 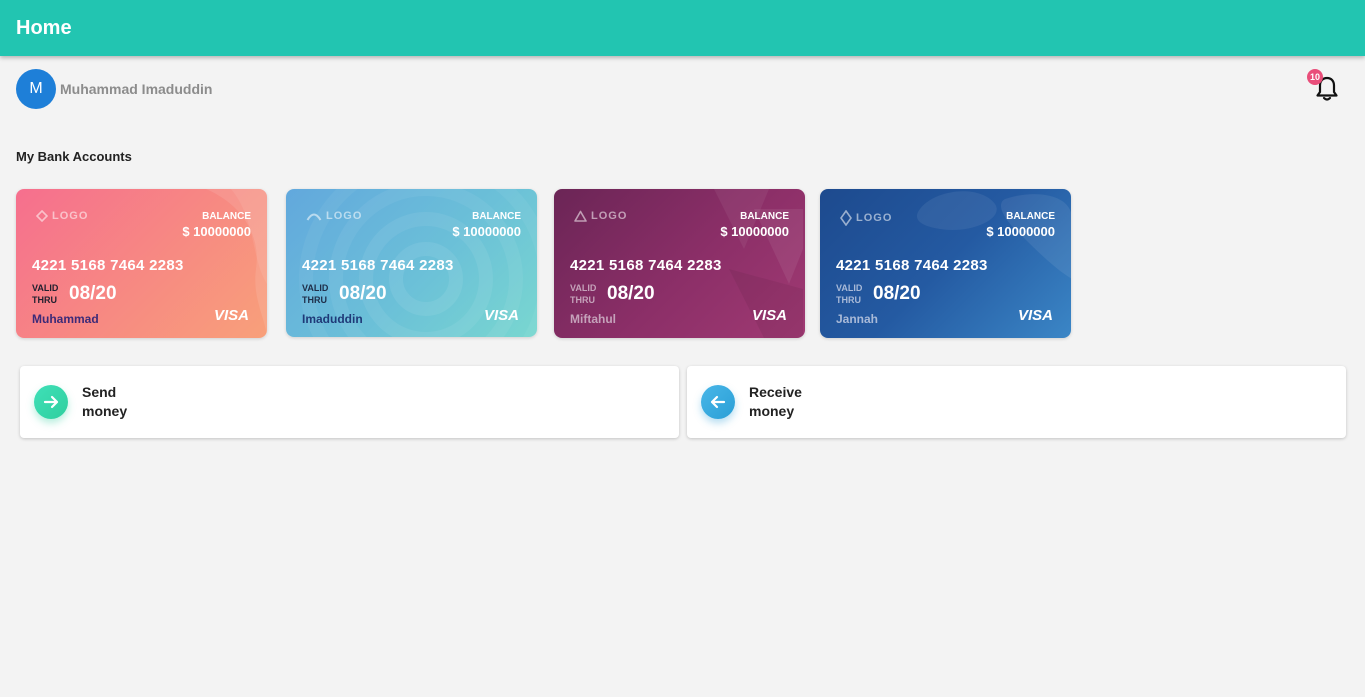 What do you see at coordinates (1016, 402) in the screenshot?
I see `receive-money-button: Receive money` at bounding box center [1016, 402].